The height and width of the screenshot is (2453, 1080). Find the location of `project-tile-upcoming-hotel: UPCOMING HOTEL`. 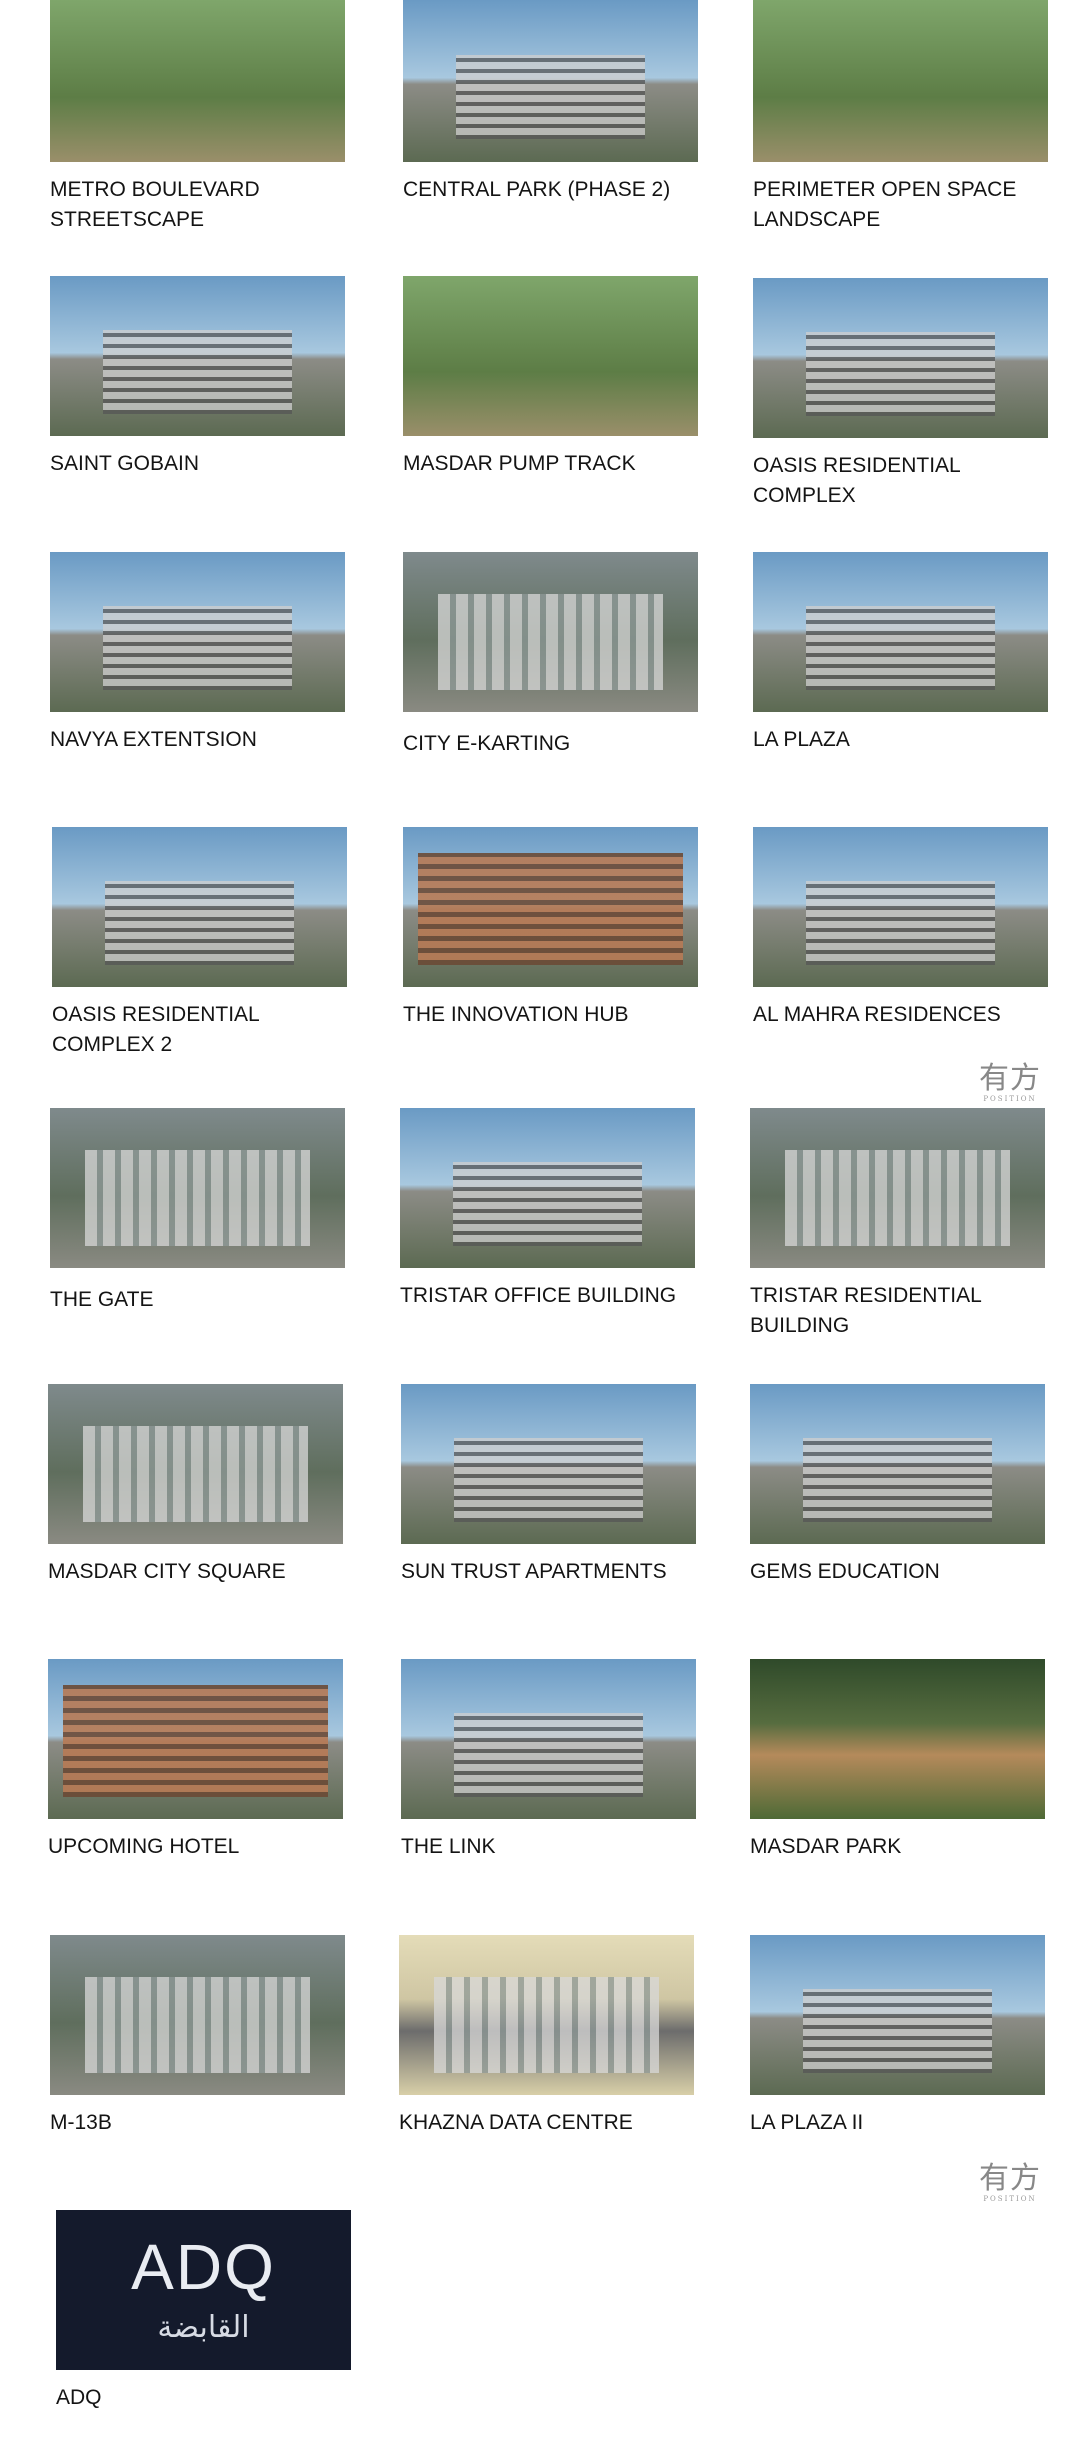

project-tile-upcoming-hotel: UPCOMING HOTEL is located at coordinates (195, 1760).